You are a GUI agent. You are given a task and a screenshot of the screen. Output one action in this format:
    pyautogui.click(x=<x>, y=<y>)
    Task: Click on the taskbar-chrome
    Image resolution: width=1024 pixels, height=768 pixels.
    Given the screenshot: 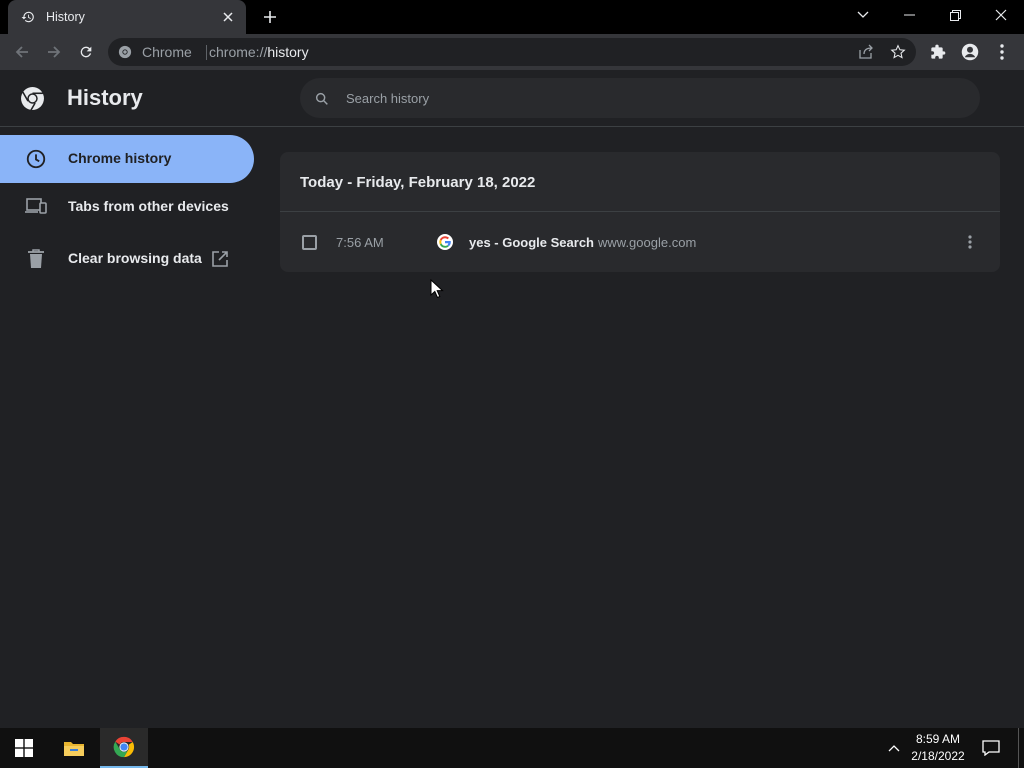 What is the action you would take?
    pyautogui.click(x=124, y=748)
    